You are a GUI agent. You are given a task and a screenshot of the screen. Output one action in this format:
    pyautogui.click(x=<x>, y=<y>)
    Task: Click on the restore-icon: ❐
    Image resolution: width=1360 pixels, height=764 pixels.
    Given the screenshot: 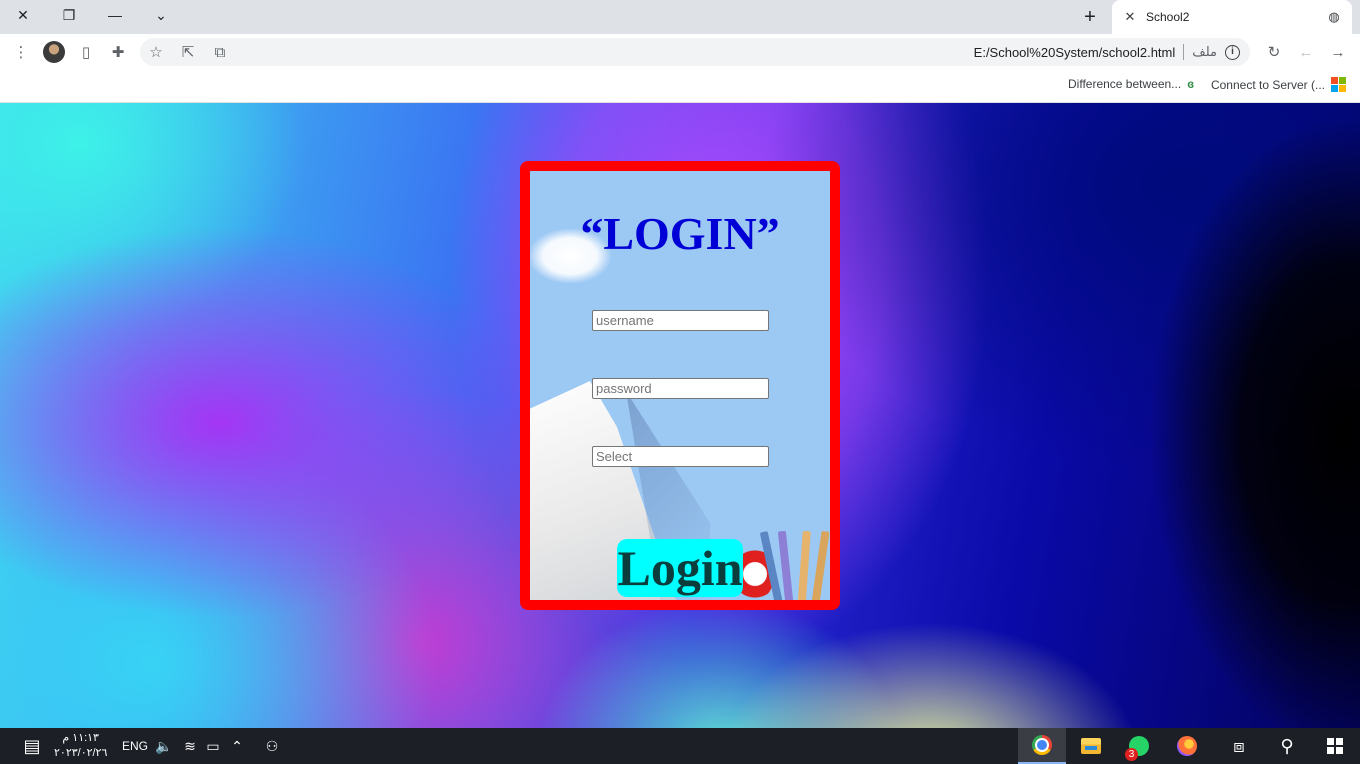 What is the action you would take?
    pyautogui.click(x=69, y=14)
    